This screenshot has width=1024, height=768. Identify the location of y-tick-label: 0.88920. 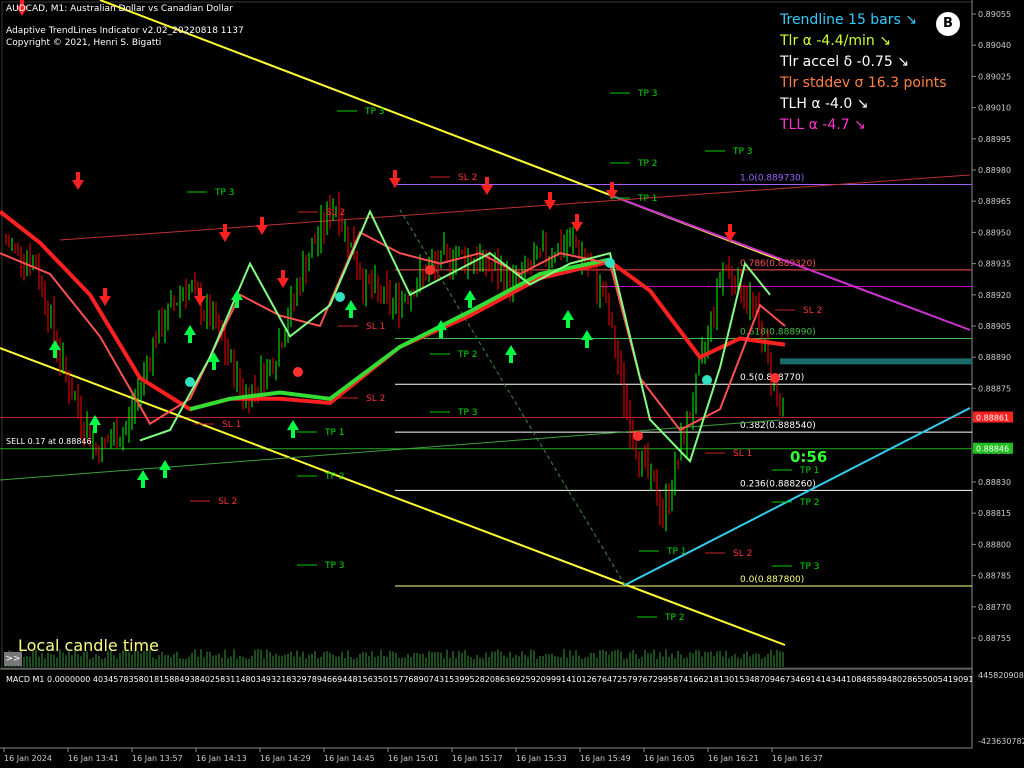
(994, 295).